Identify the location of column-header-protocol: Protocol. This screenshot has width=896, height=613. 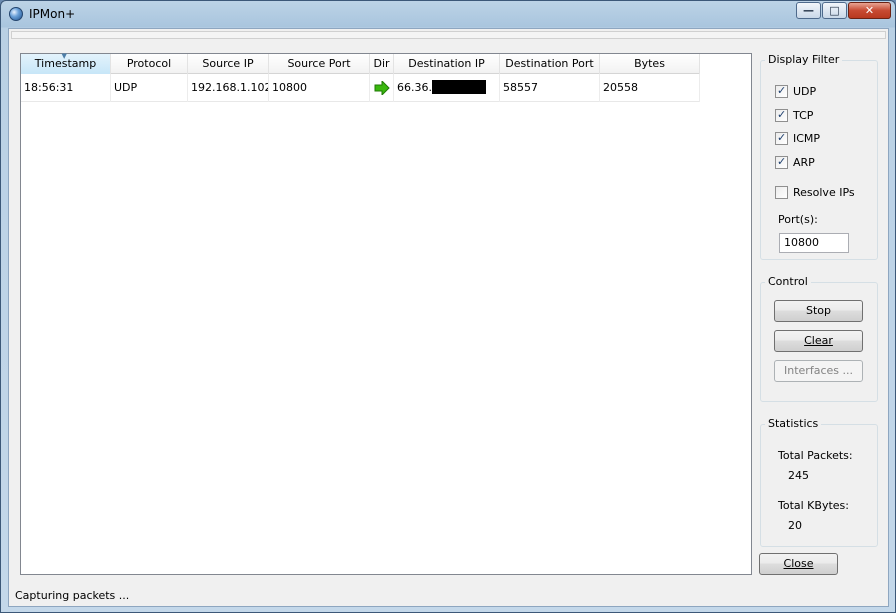
(149, 64).